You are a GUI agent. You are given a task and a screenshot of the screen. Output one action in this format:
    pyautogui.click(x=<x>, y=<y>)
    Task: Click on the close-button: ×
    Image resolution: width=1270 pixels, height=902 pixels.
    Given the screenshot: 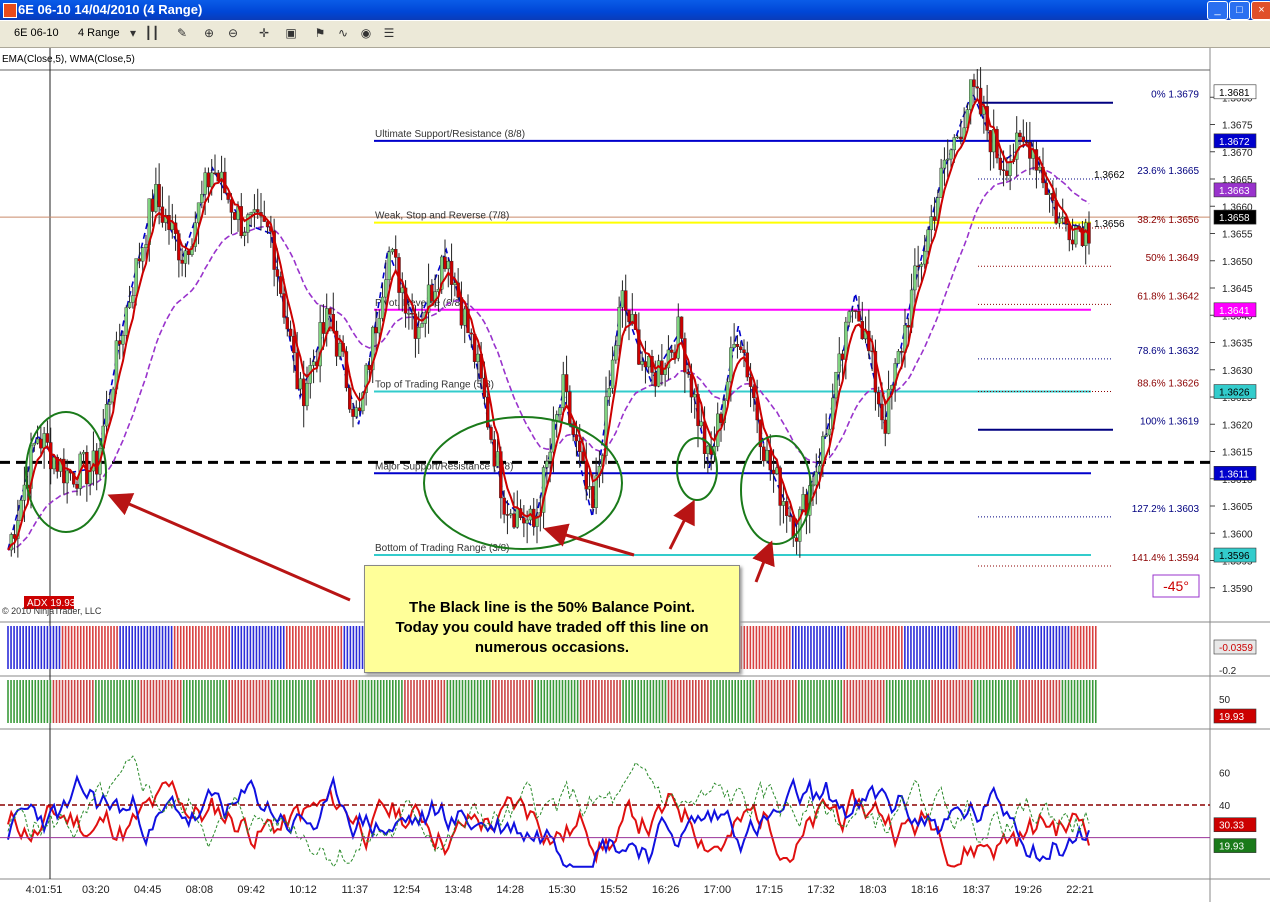 What is the action you would take?
    pyautogui.click(x=1260, y=10)
    